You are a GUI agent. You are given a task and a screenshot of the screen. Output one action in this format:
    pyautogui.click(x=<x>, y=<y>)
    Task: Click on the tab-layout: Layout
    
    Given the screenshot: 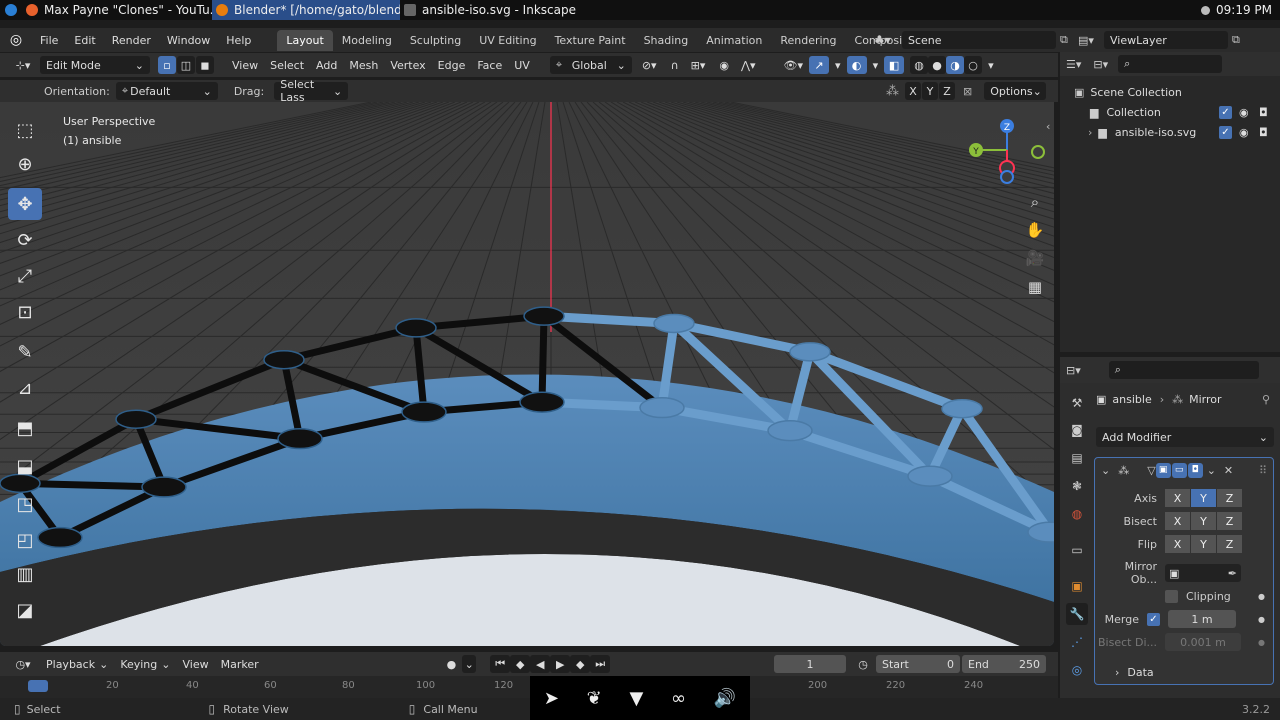 What is the action you would take?
    pyautogui.click(x=305, y=40)
    